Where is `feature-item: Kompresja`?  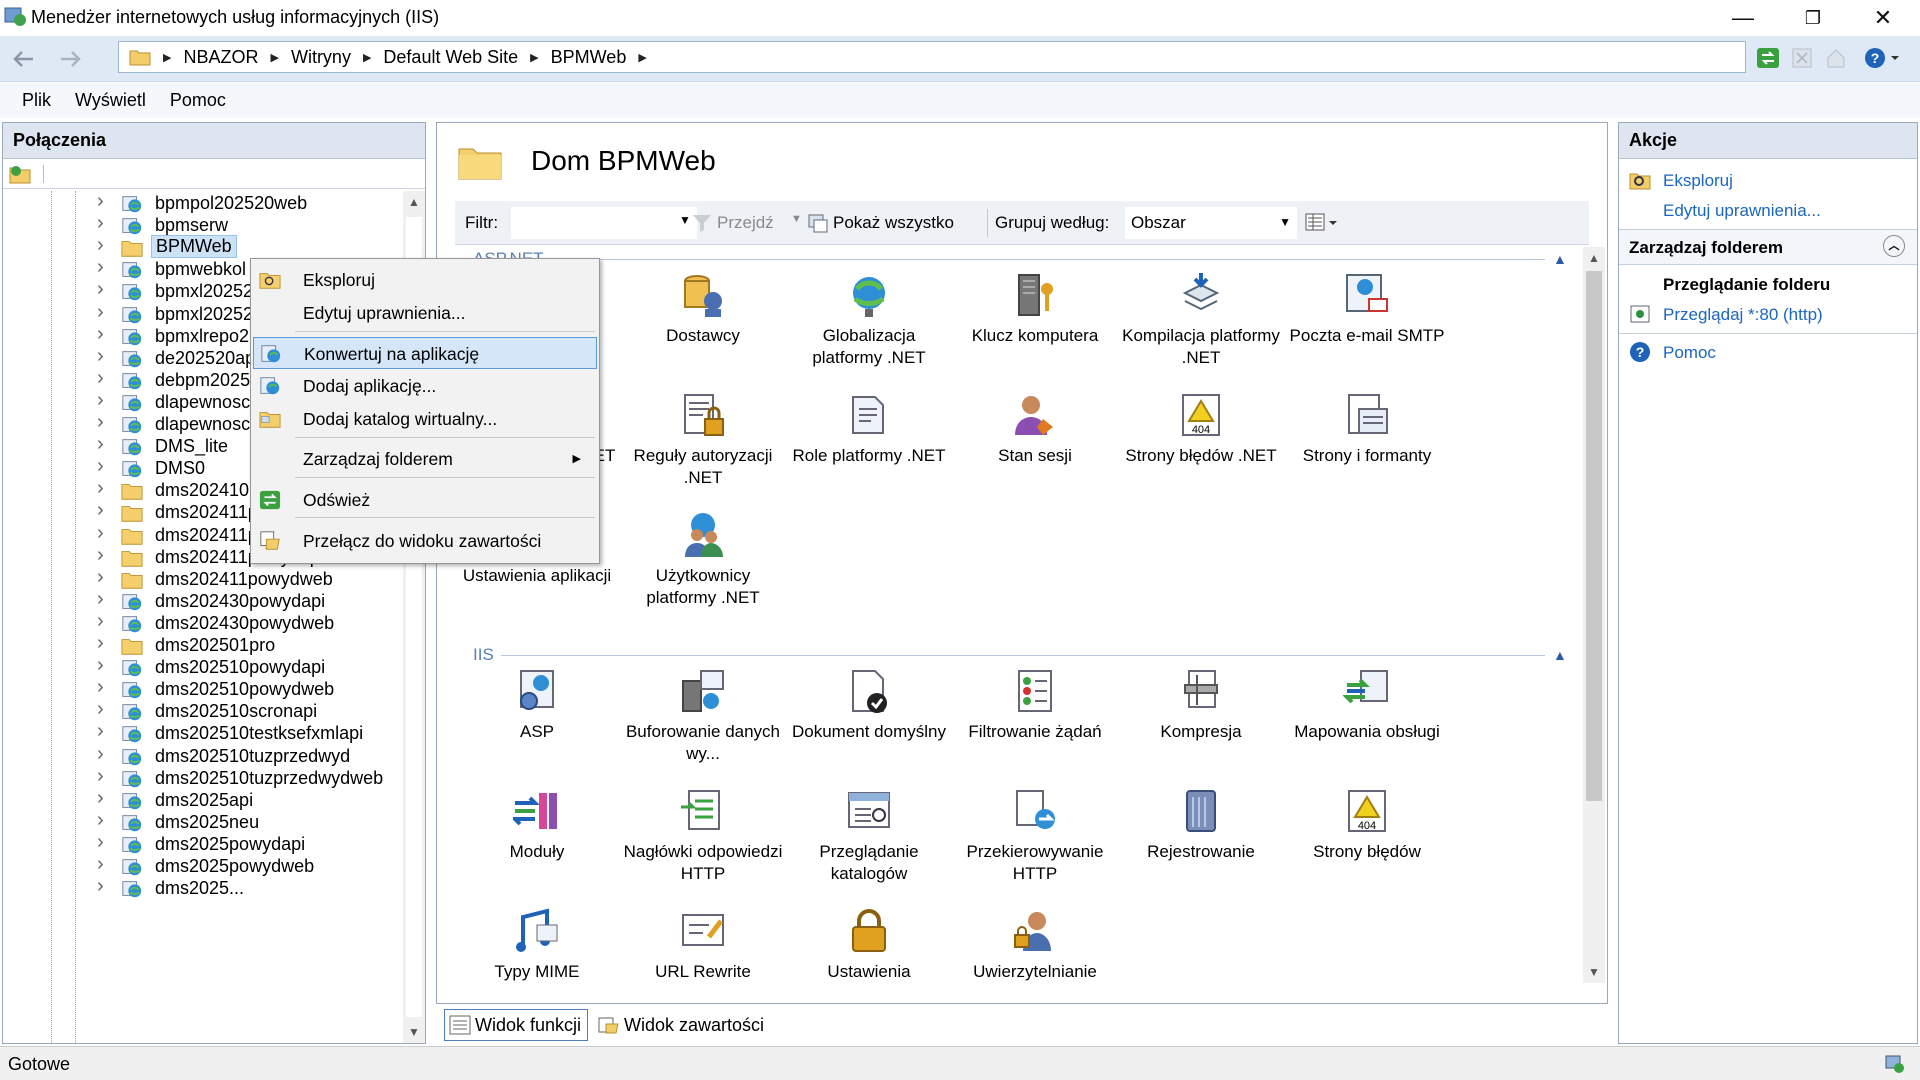 feature-item: Kompresja is located at coordinates (1201, 705).